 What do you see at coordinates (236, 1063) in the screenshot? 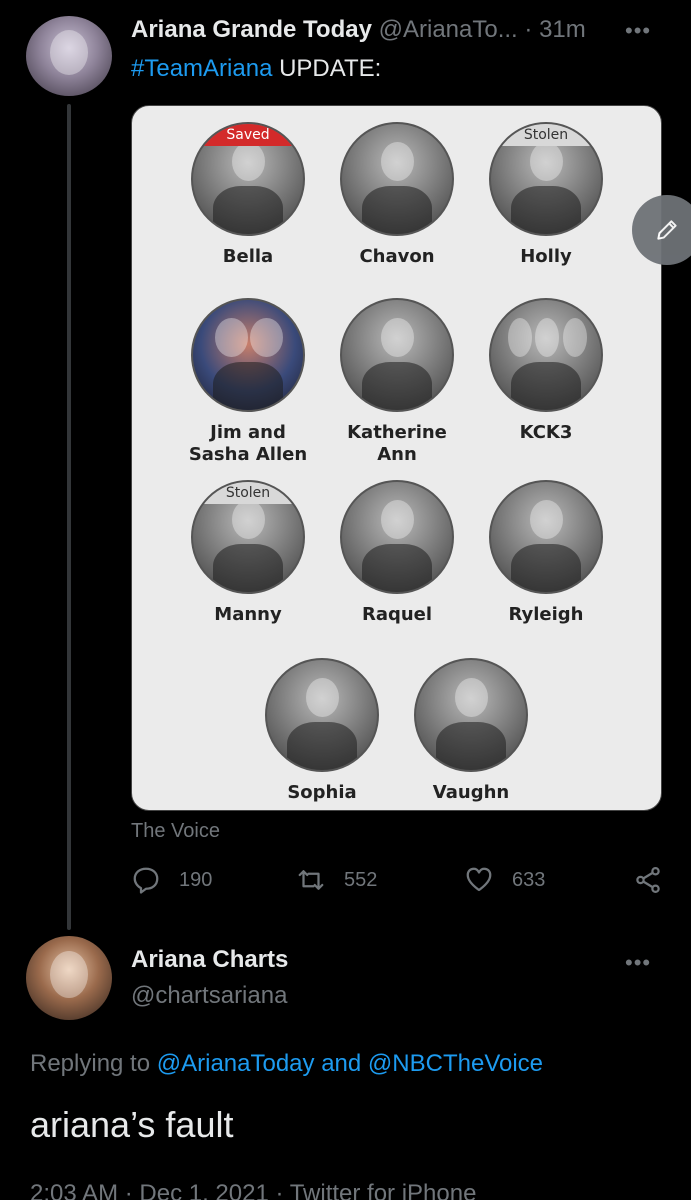
I see `mention-link: @ArianaToday` at bounding box center [236, 1063].